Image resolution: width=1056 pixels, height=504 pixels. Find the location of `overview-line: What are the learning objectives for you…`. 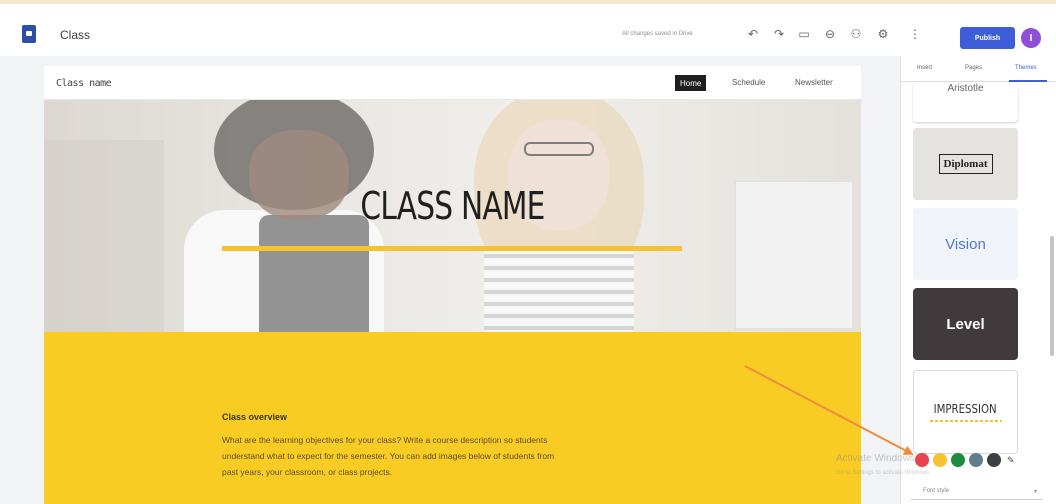

overview-line: What are the learning objectives for you… is located at coordinates (385, 440).